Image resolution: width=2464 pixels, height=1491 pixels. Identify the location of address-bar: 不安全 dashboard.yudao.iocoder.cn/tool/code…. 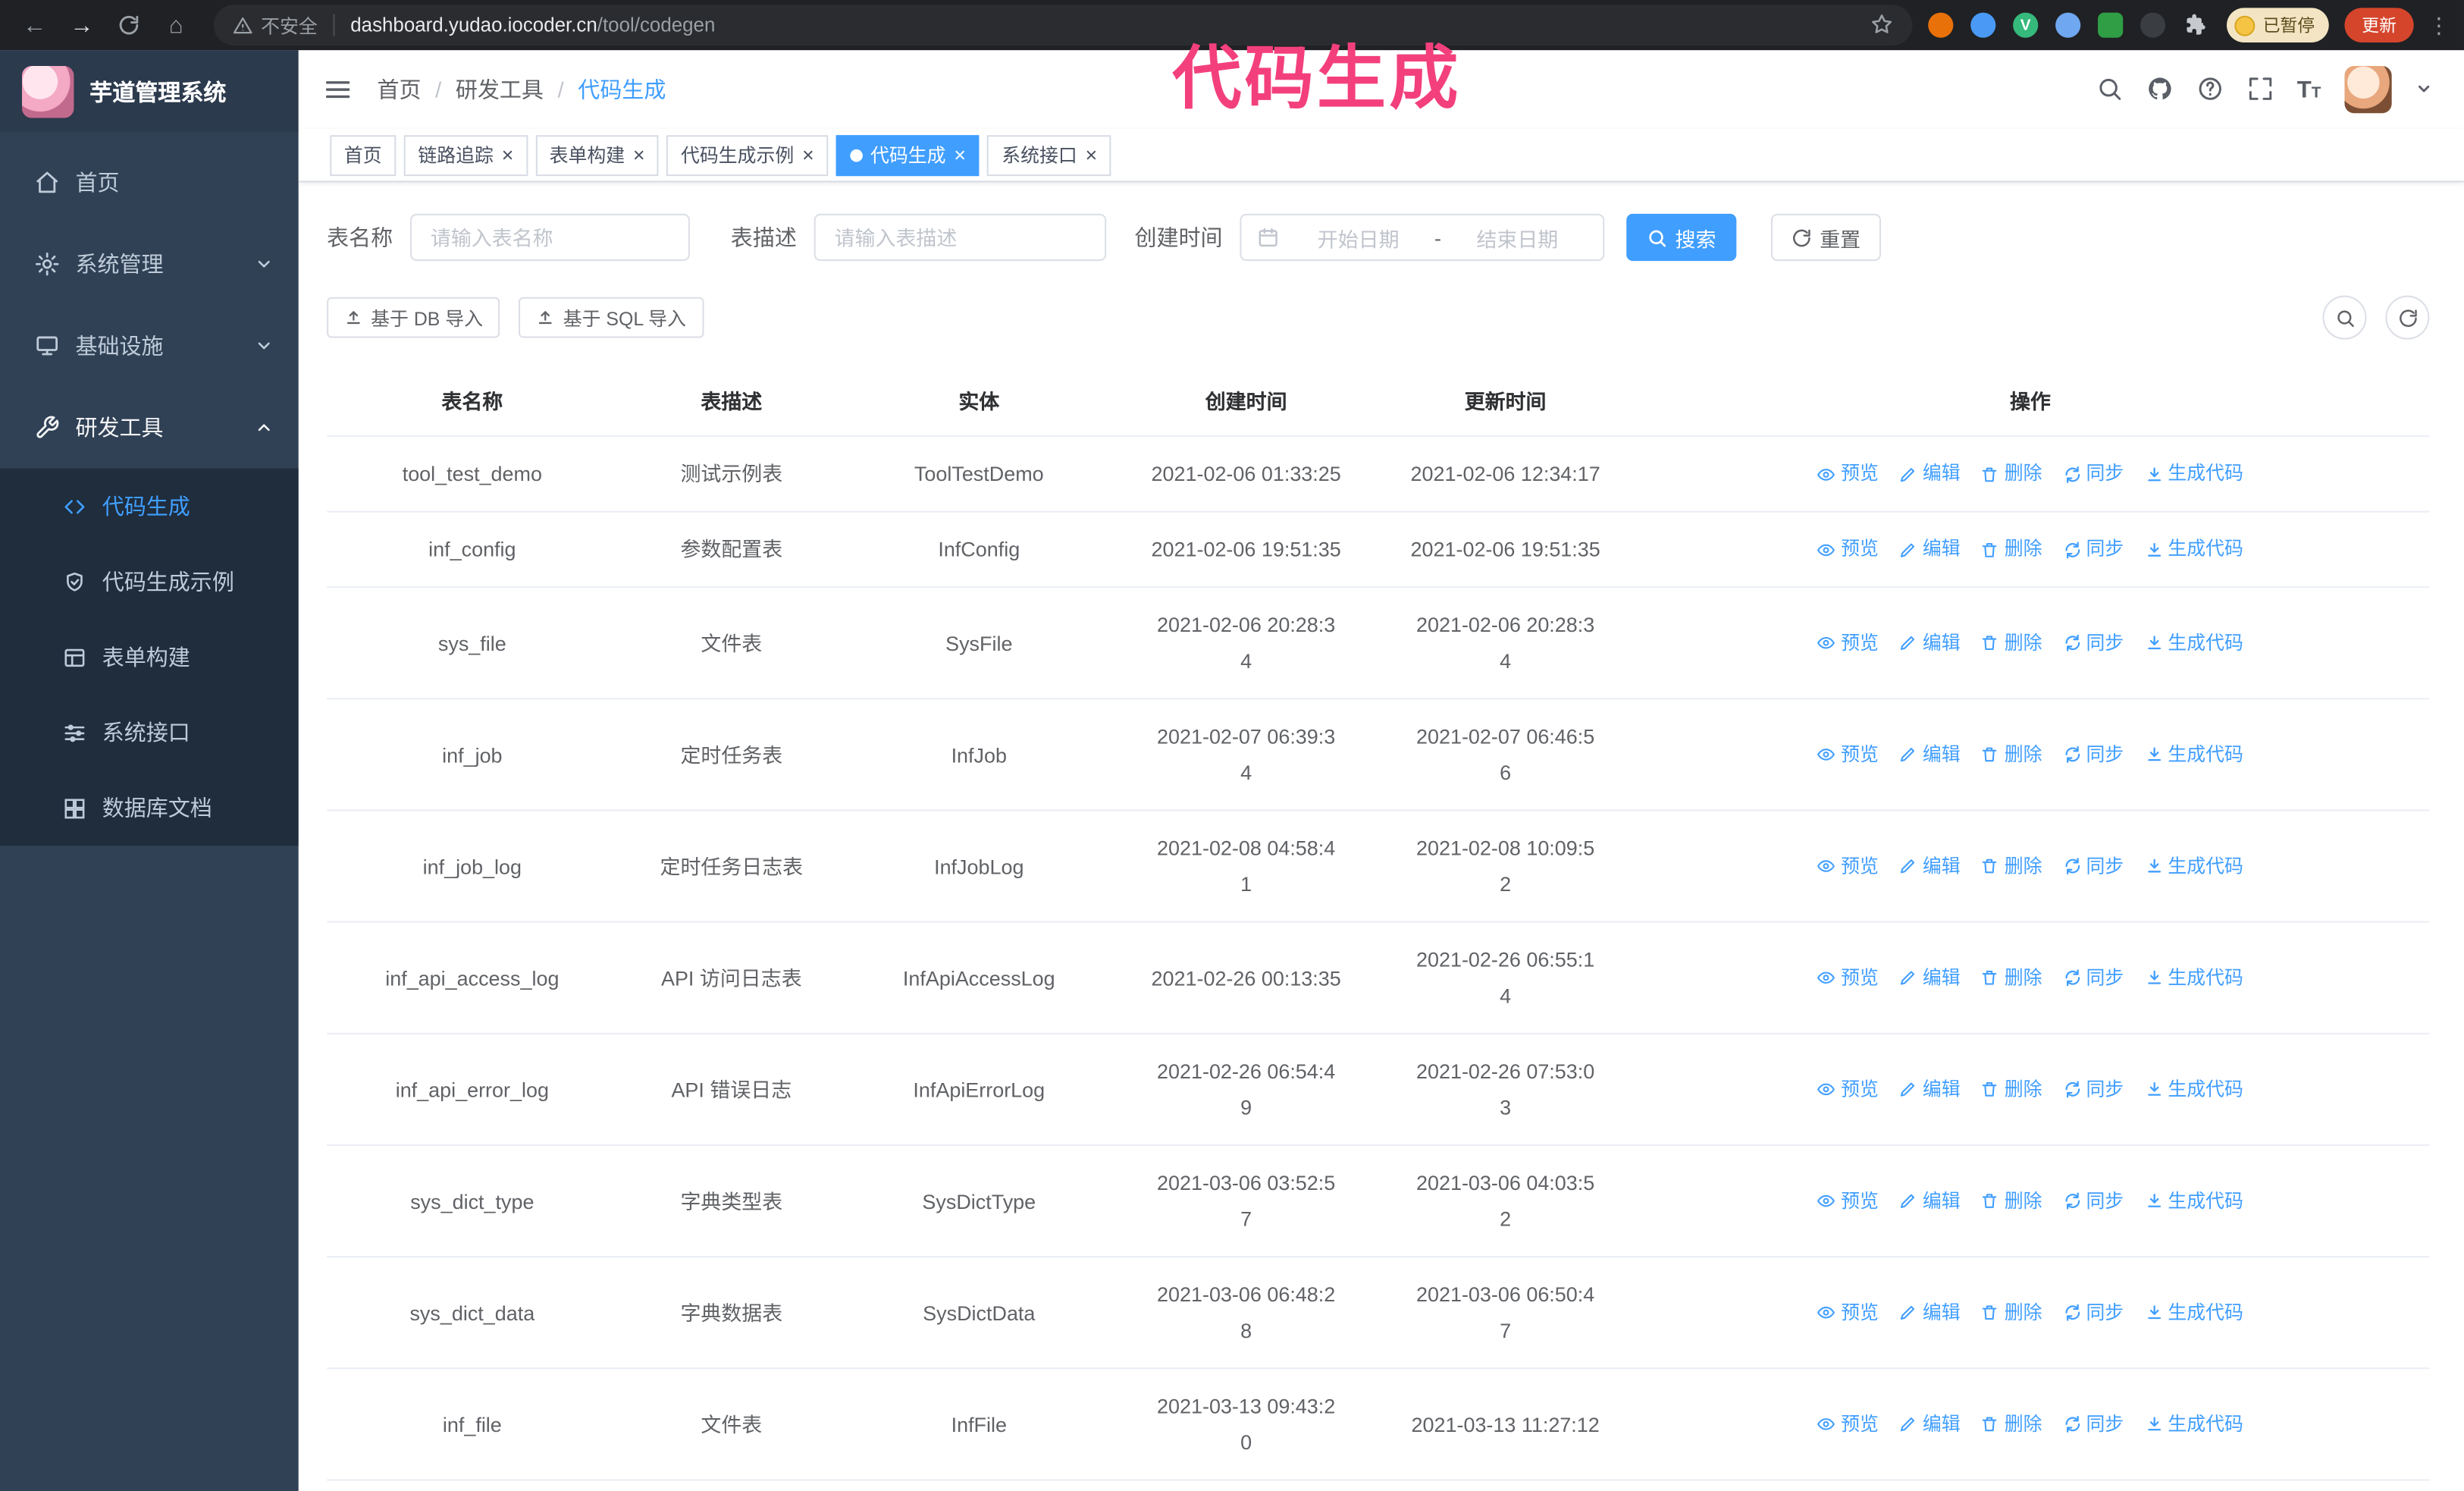
(1063, 25).